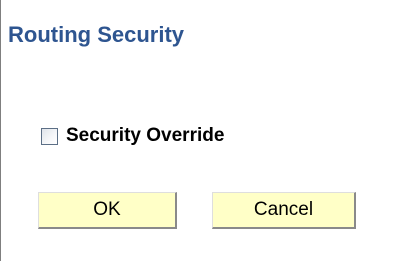 This screenshot has height=261, width=406. Describe the element at coordinates (107, 210) in the screenshot. I see `ok-button: OK` at that location.